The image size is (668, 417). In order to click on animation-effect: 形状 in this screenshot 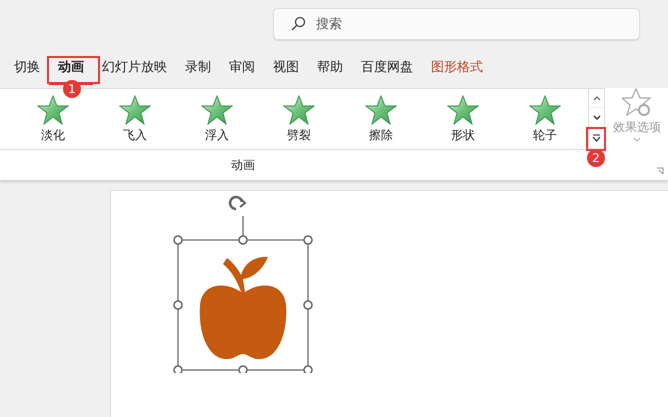, I will do `click(463, 119)`.